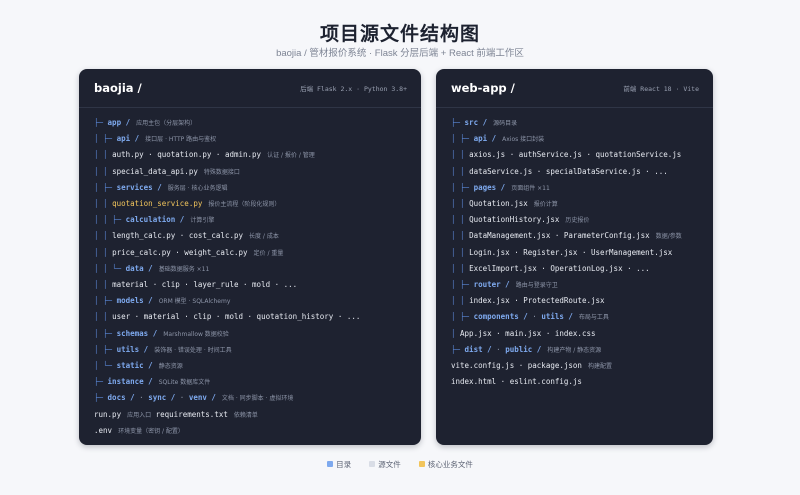 The image size is (800, 495). What do you see at coordinates (107, 414) in the screenshot?
I see `file-name: run.py` at bounding box center [107, 414].